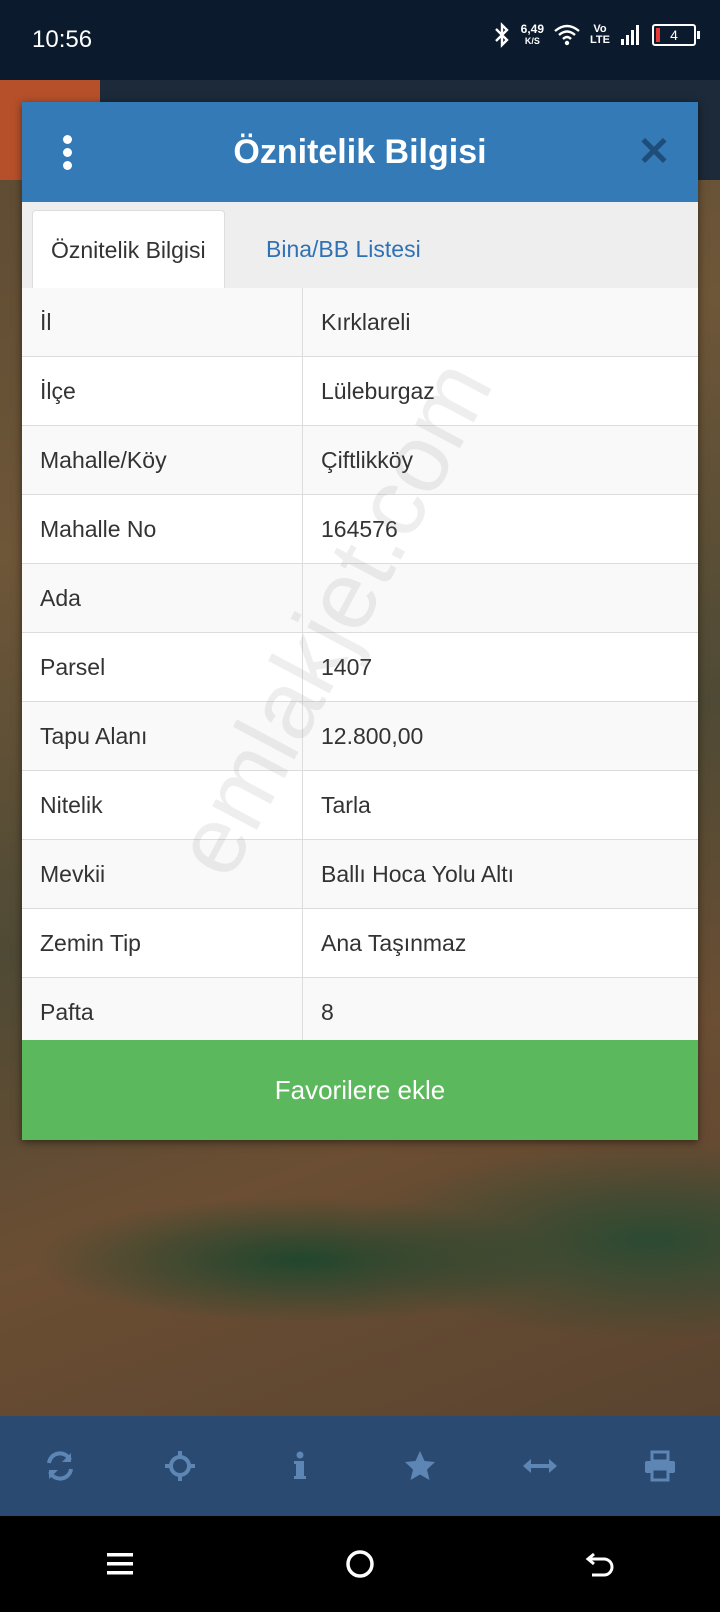 This screenshot has width=720, height=1612. Describe the element at coordinates (162, 1012) in the screenshot. I see `row-key: Pafta` at that location.